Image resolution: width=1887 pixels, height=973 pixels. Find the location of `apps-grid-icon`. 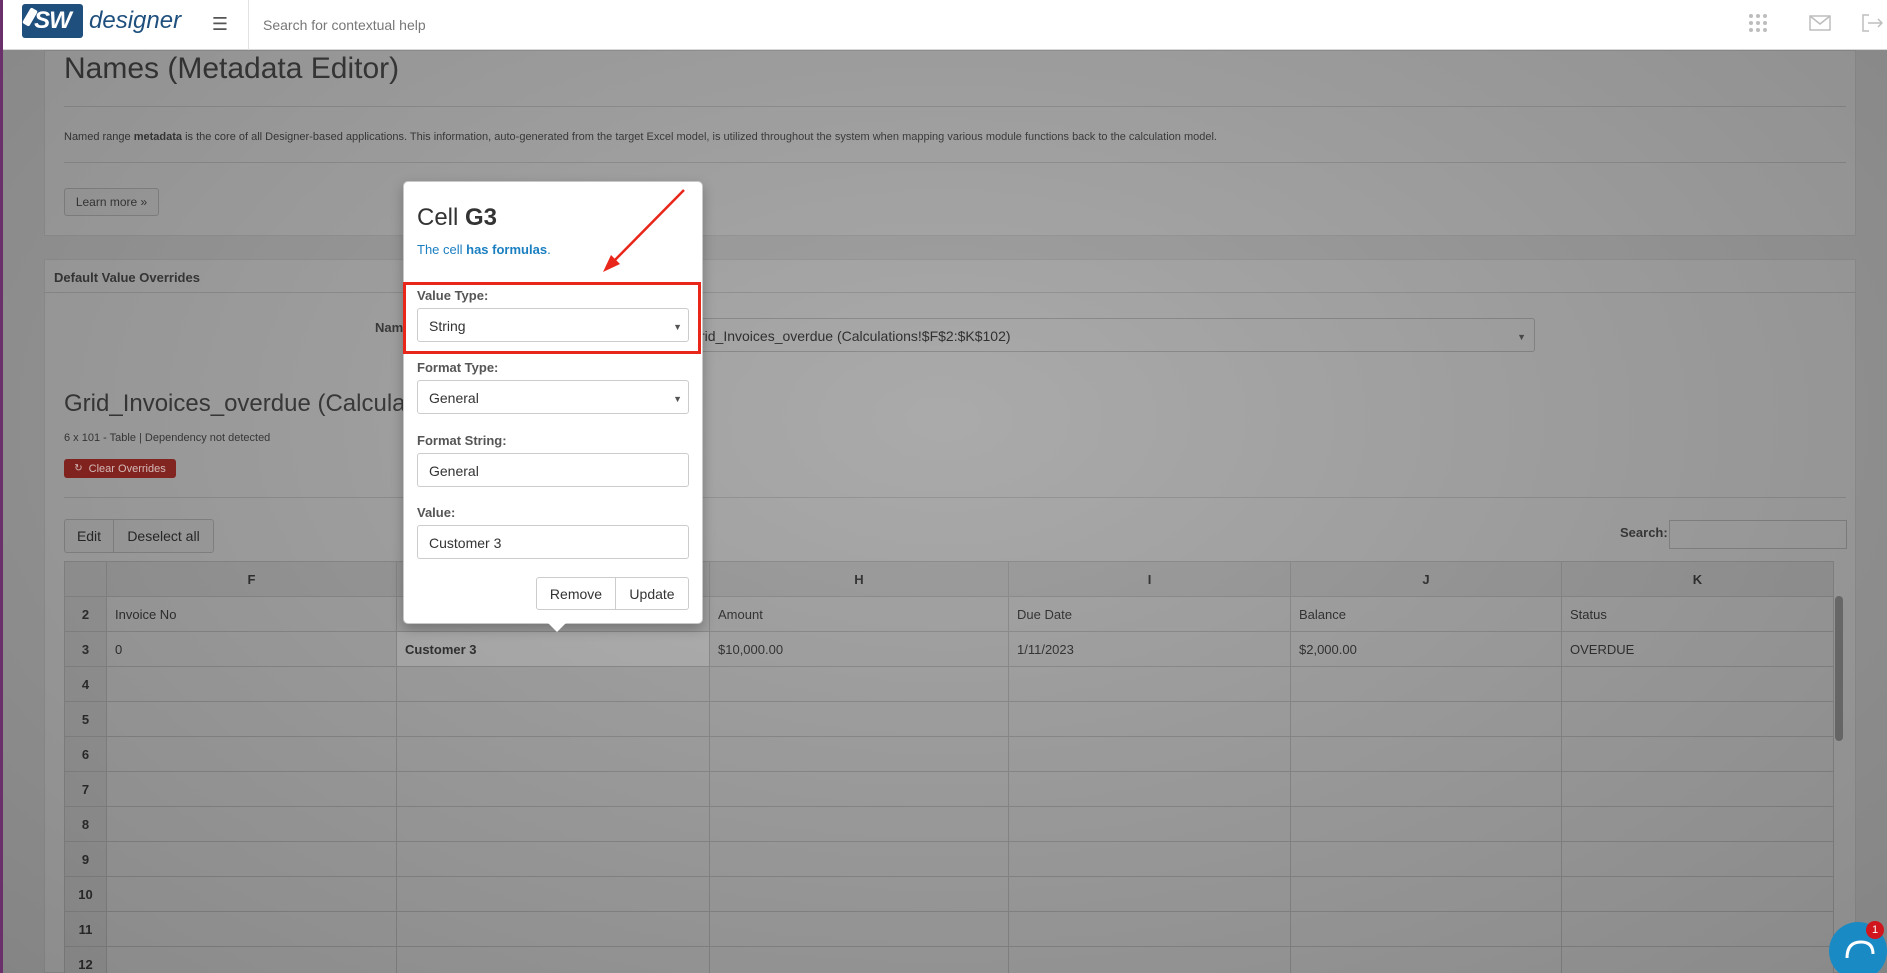

apps-grid-icon is located at coordinates (1758, 23).